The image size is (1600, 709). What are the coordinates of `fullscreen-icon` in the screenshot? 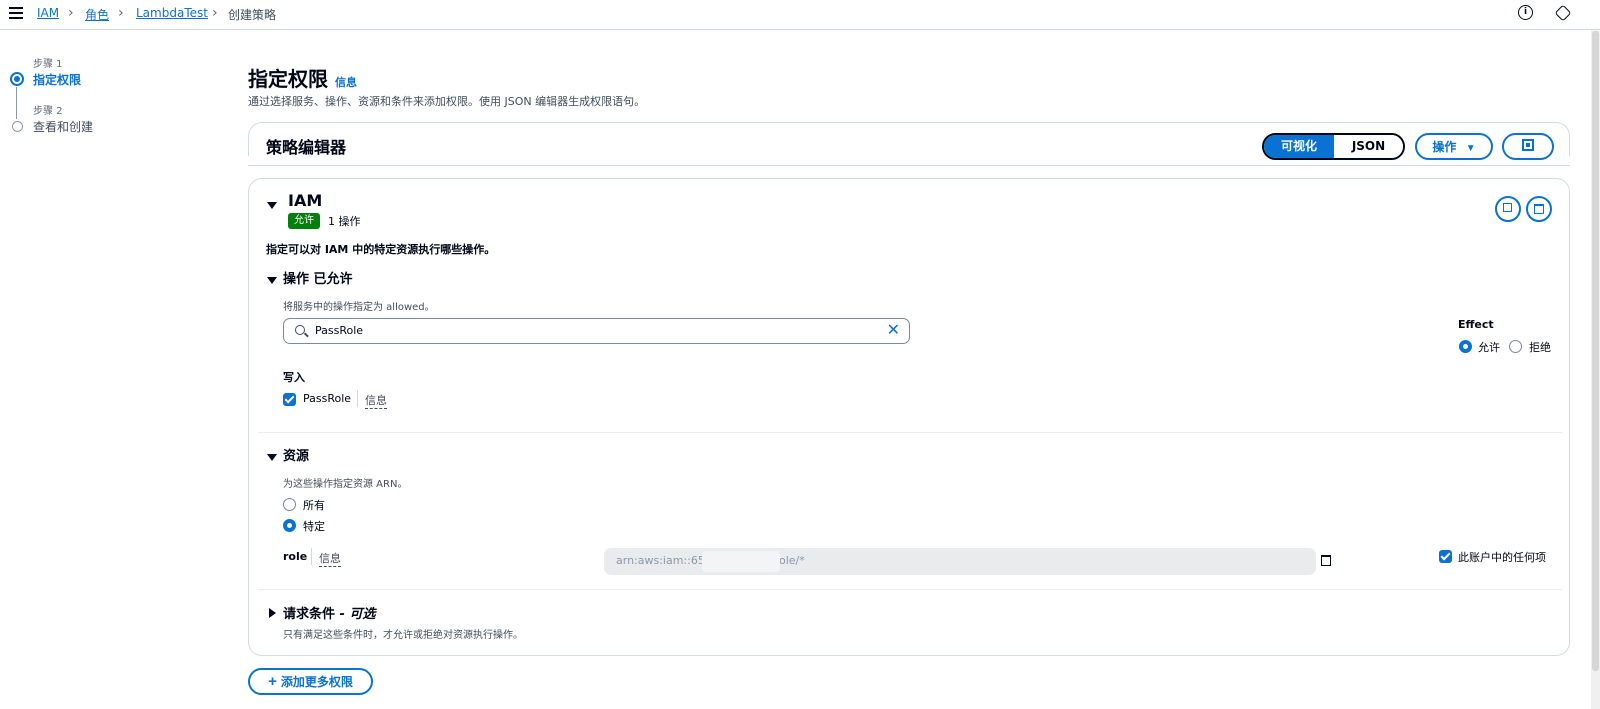 It's located at (1528, 145).